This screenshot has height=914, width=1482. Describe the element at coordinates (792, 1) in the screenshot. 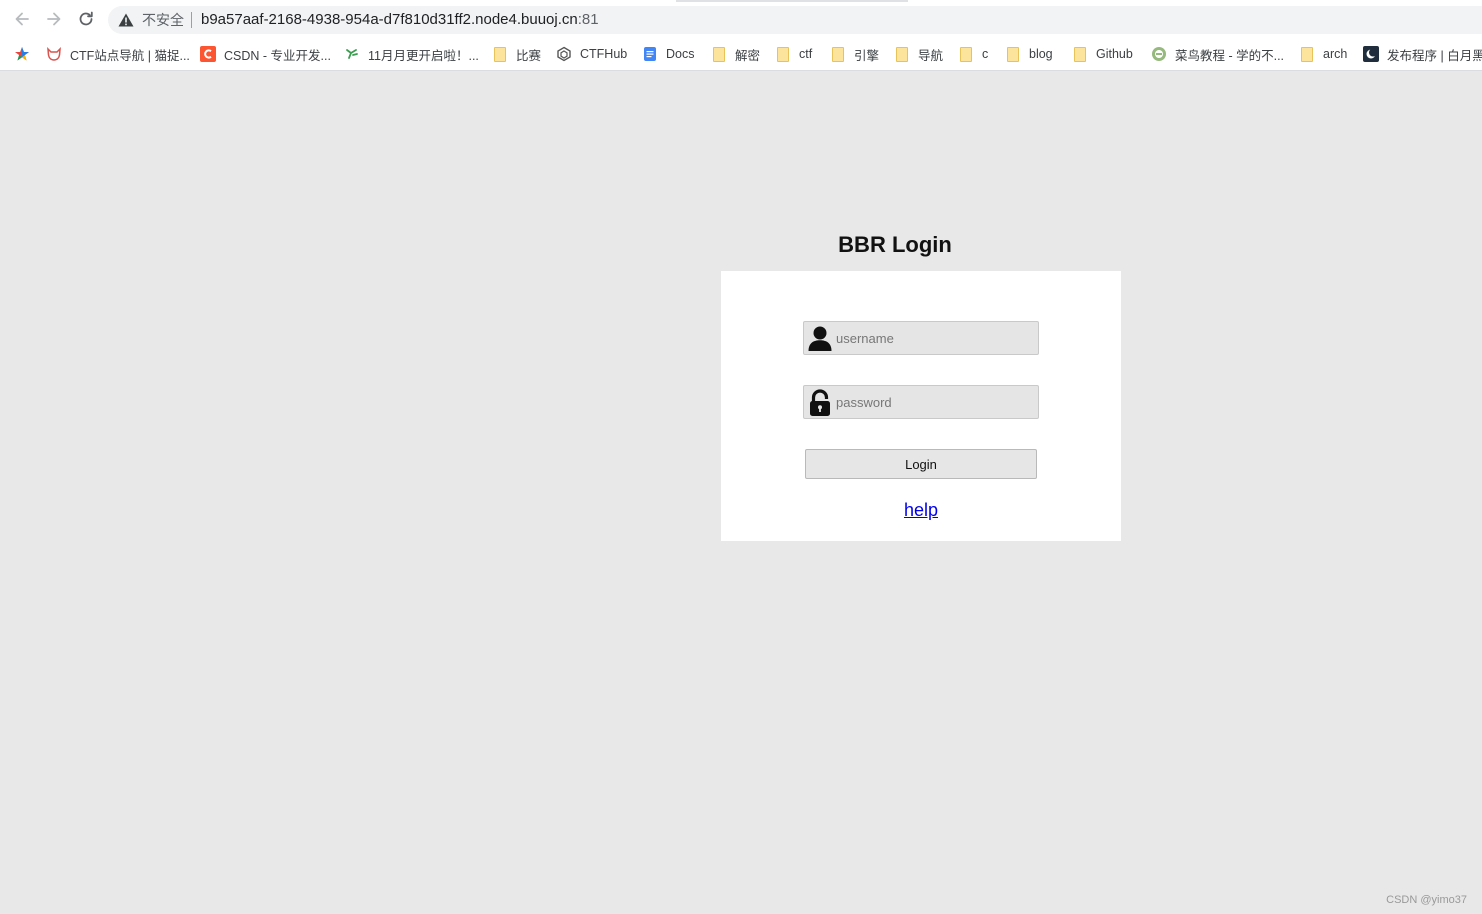

I see `tab-strip-edge` at that location.